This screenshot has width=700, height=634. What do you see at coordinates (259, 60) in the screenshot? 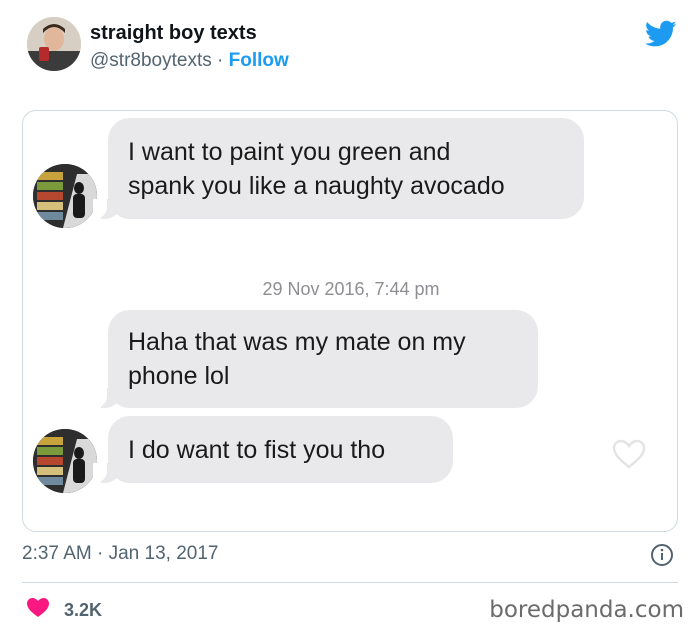
I see `follow-button: Follow` at bounding box center [259, 60].